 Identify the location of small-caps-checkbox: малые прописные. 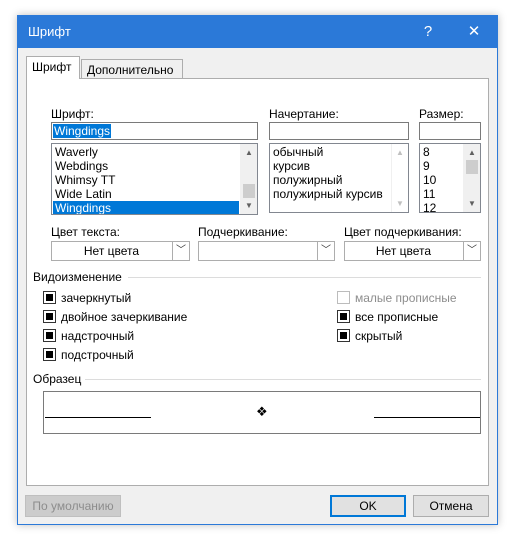
(407, 298).